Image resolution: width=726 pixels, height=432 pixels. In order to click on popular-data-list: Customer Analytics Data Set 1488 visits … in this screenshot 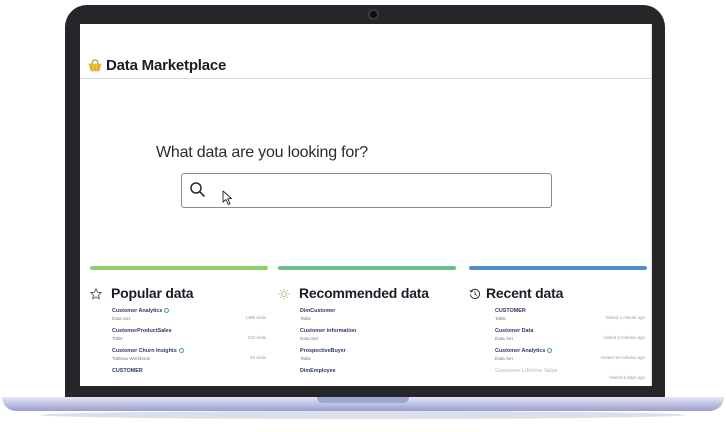, I will do `click(189, 347)`.